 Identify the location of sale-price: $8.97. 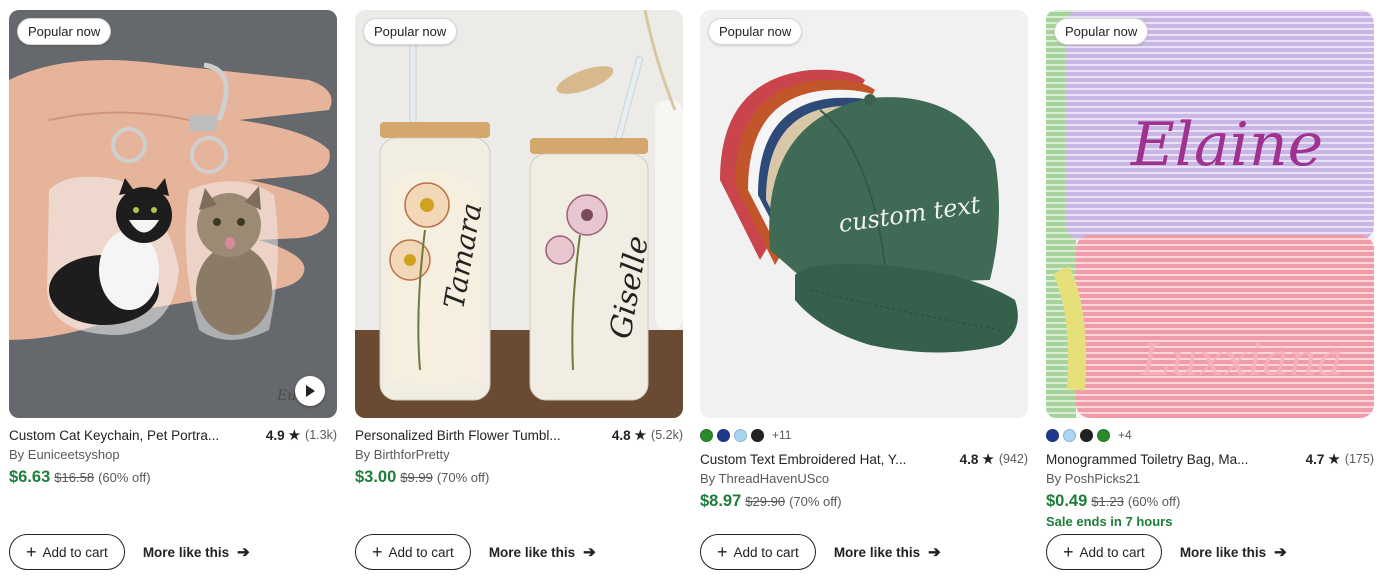
(721, 501).